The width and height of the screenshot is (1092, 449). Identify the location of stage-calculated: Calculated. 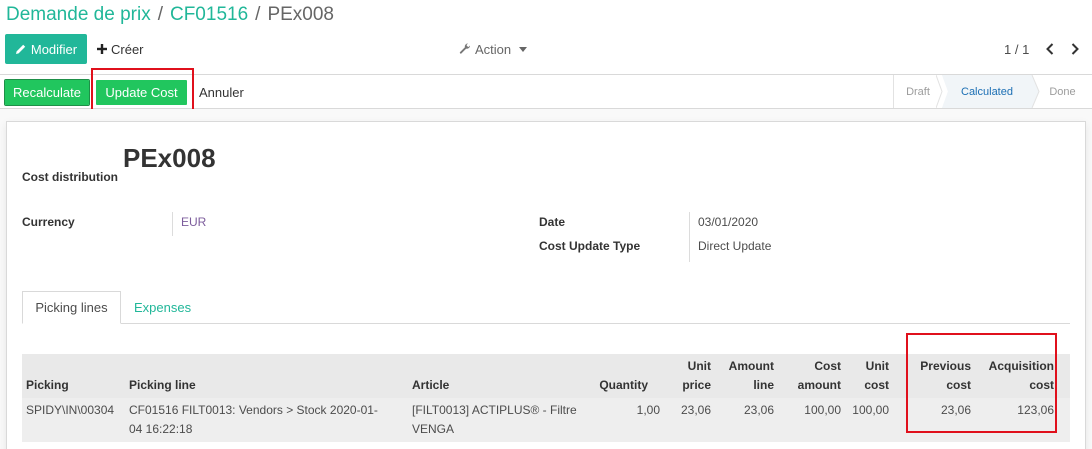
(987, 91).